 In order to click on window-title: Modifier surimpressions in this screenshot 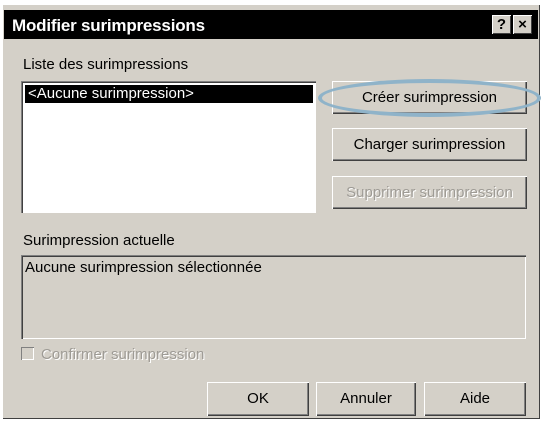, I will do `click(108, 25)`.